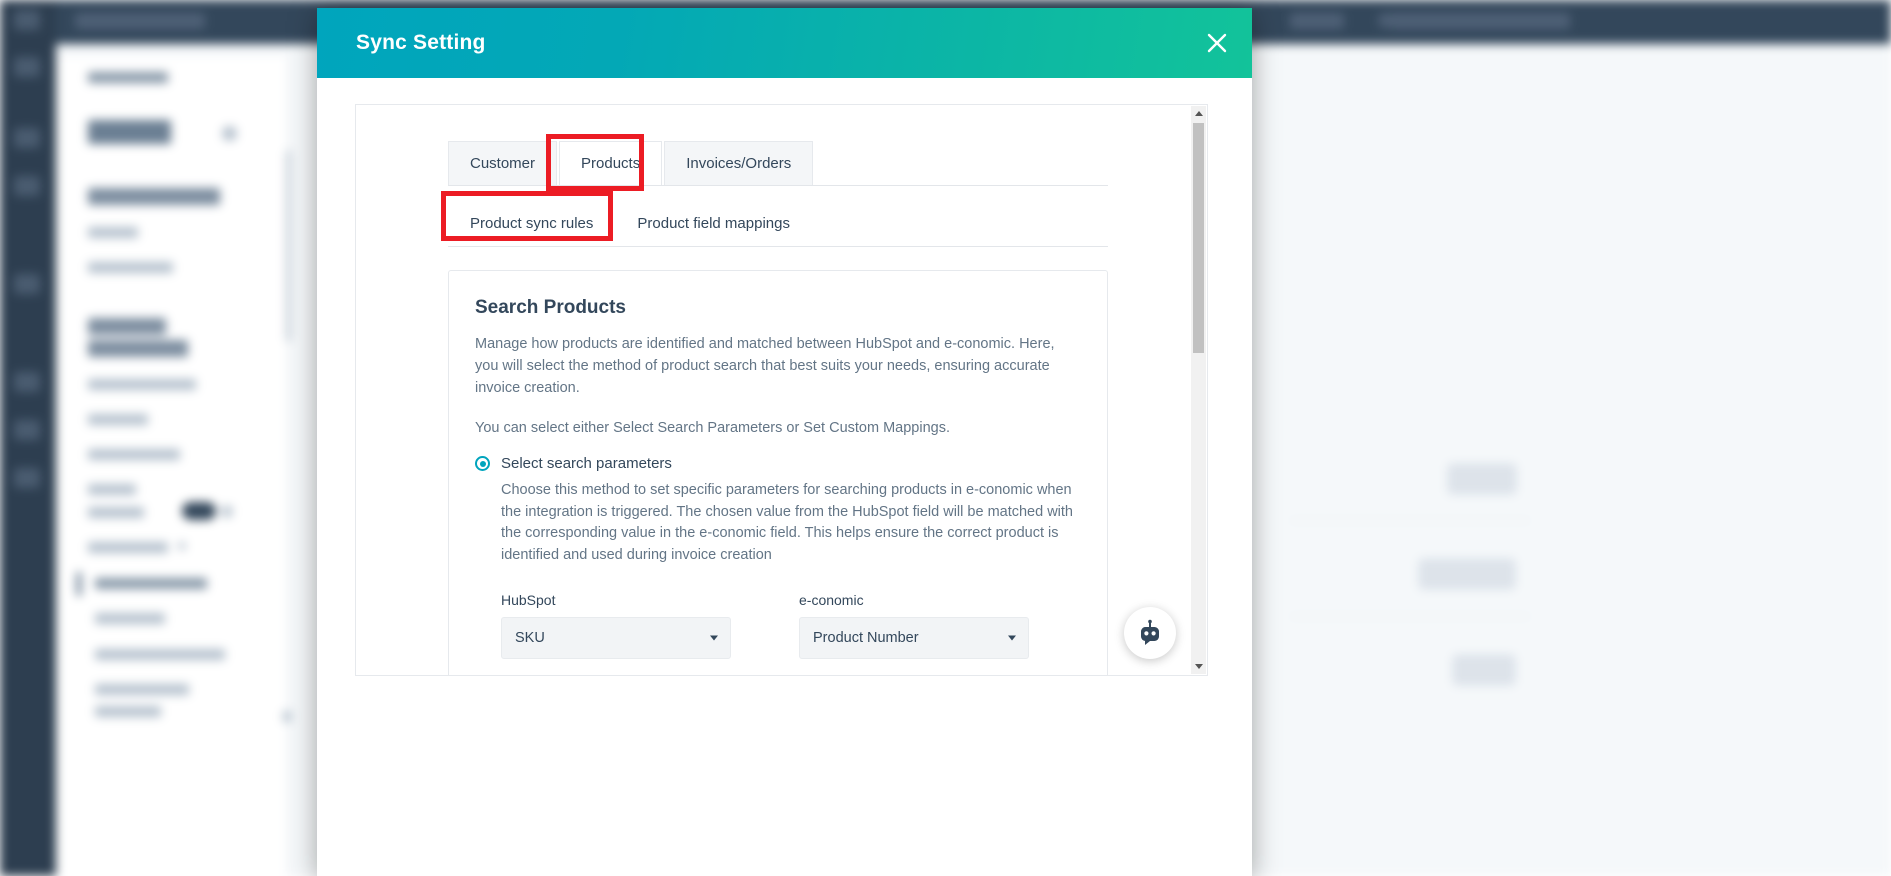  I want to click on arrow-down-icon, so click(1198, 666).